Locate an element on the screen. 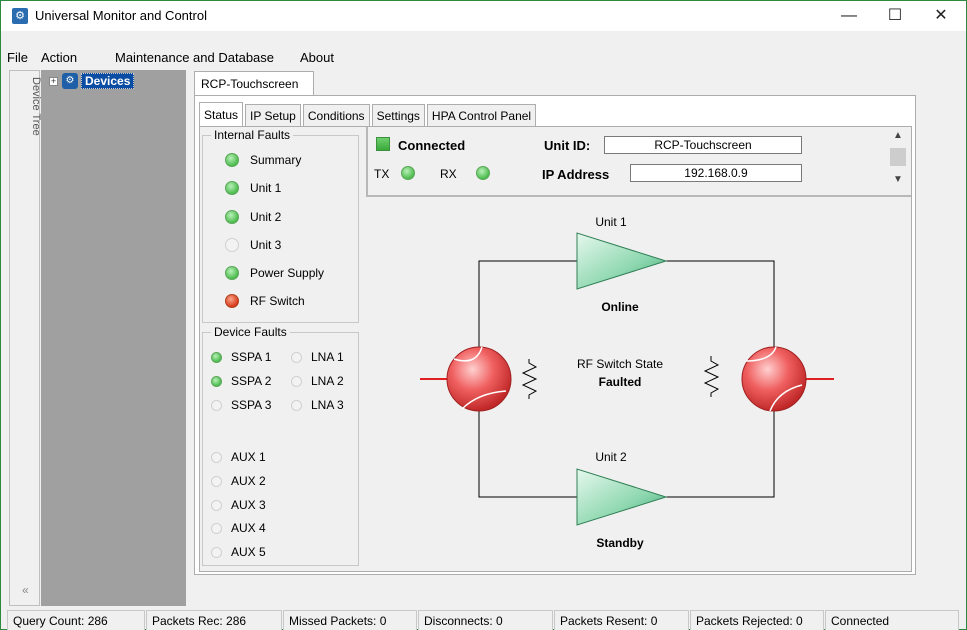  fault-lna-2: LNA 2 is located at coordinates (317, 381).